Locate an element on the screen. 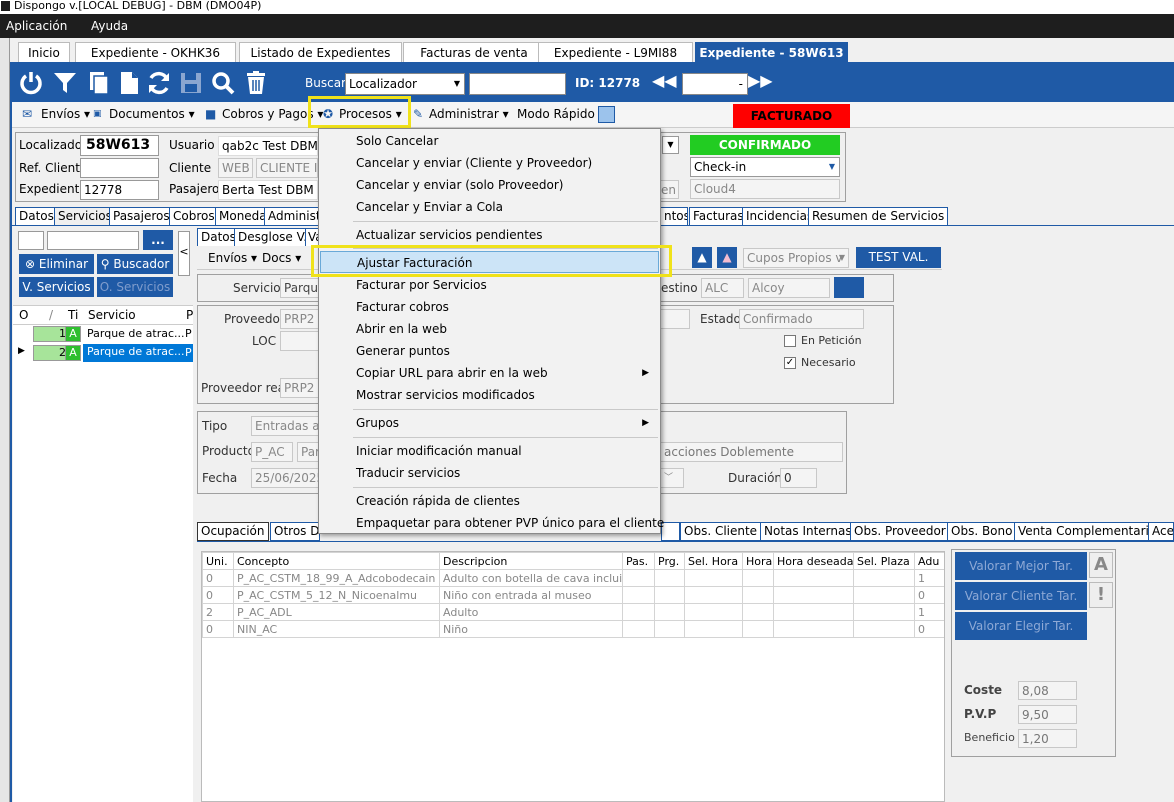 This screenshot has width=1174, height=802. table-row: 0 NIN_AC Niño 0 is located at coordinates (573, 629).